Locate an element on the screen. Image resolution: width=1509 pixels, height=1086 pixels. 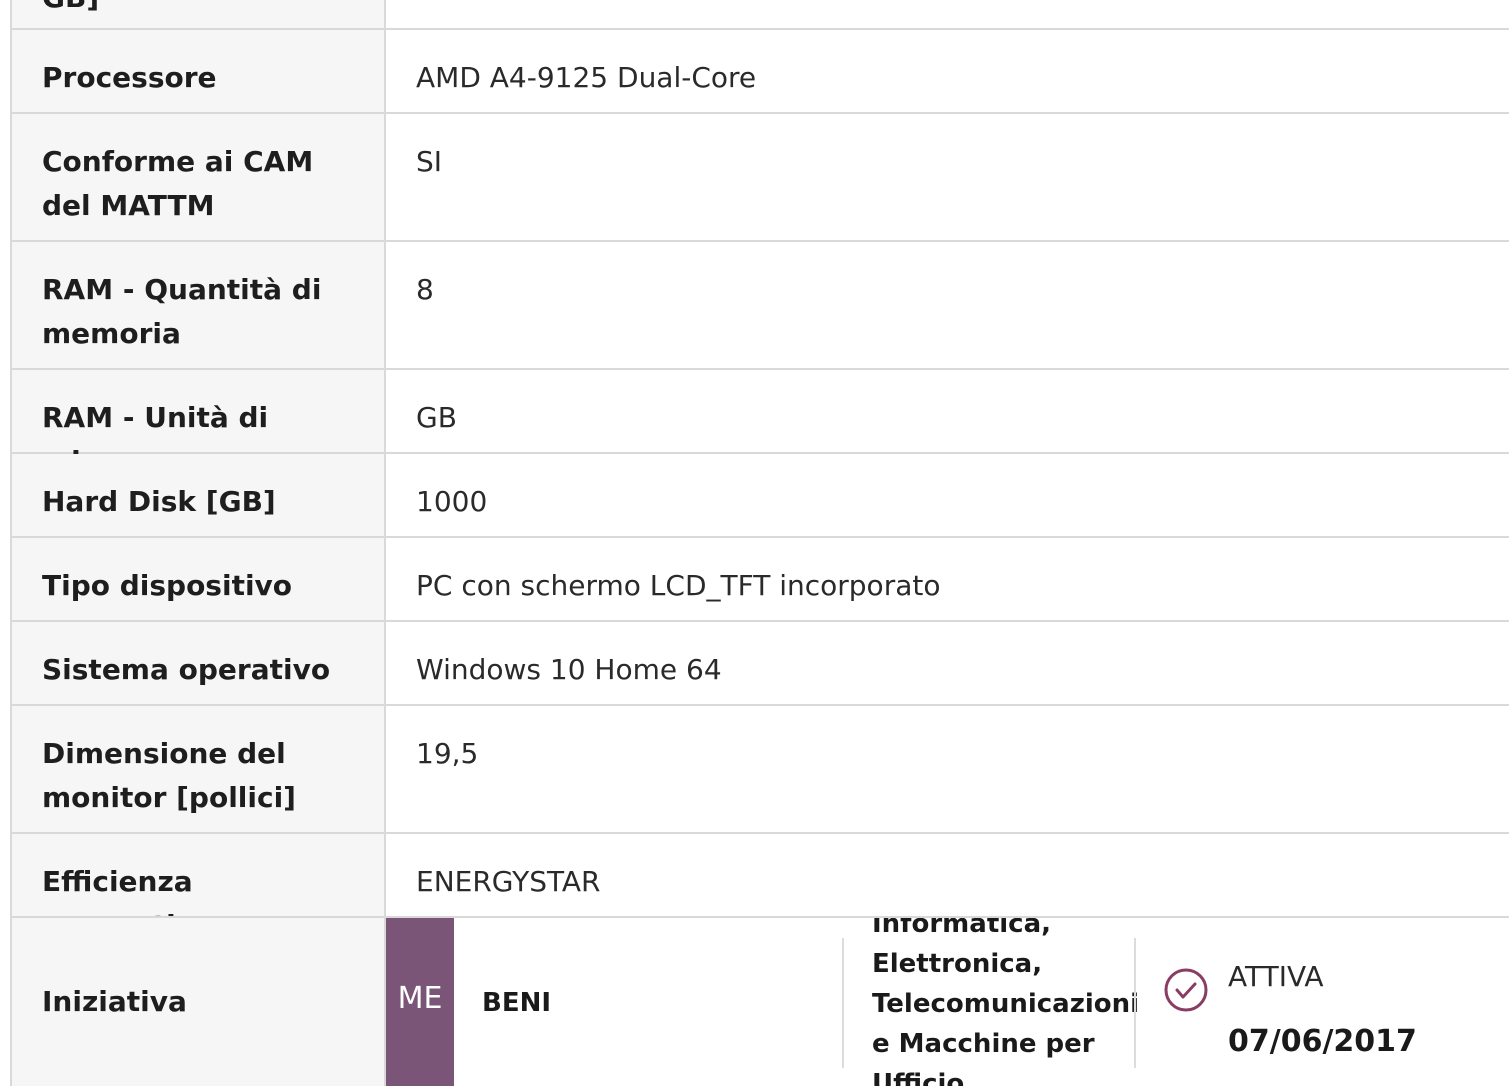
spec-value: 8 is located at coordinates (947, 305).